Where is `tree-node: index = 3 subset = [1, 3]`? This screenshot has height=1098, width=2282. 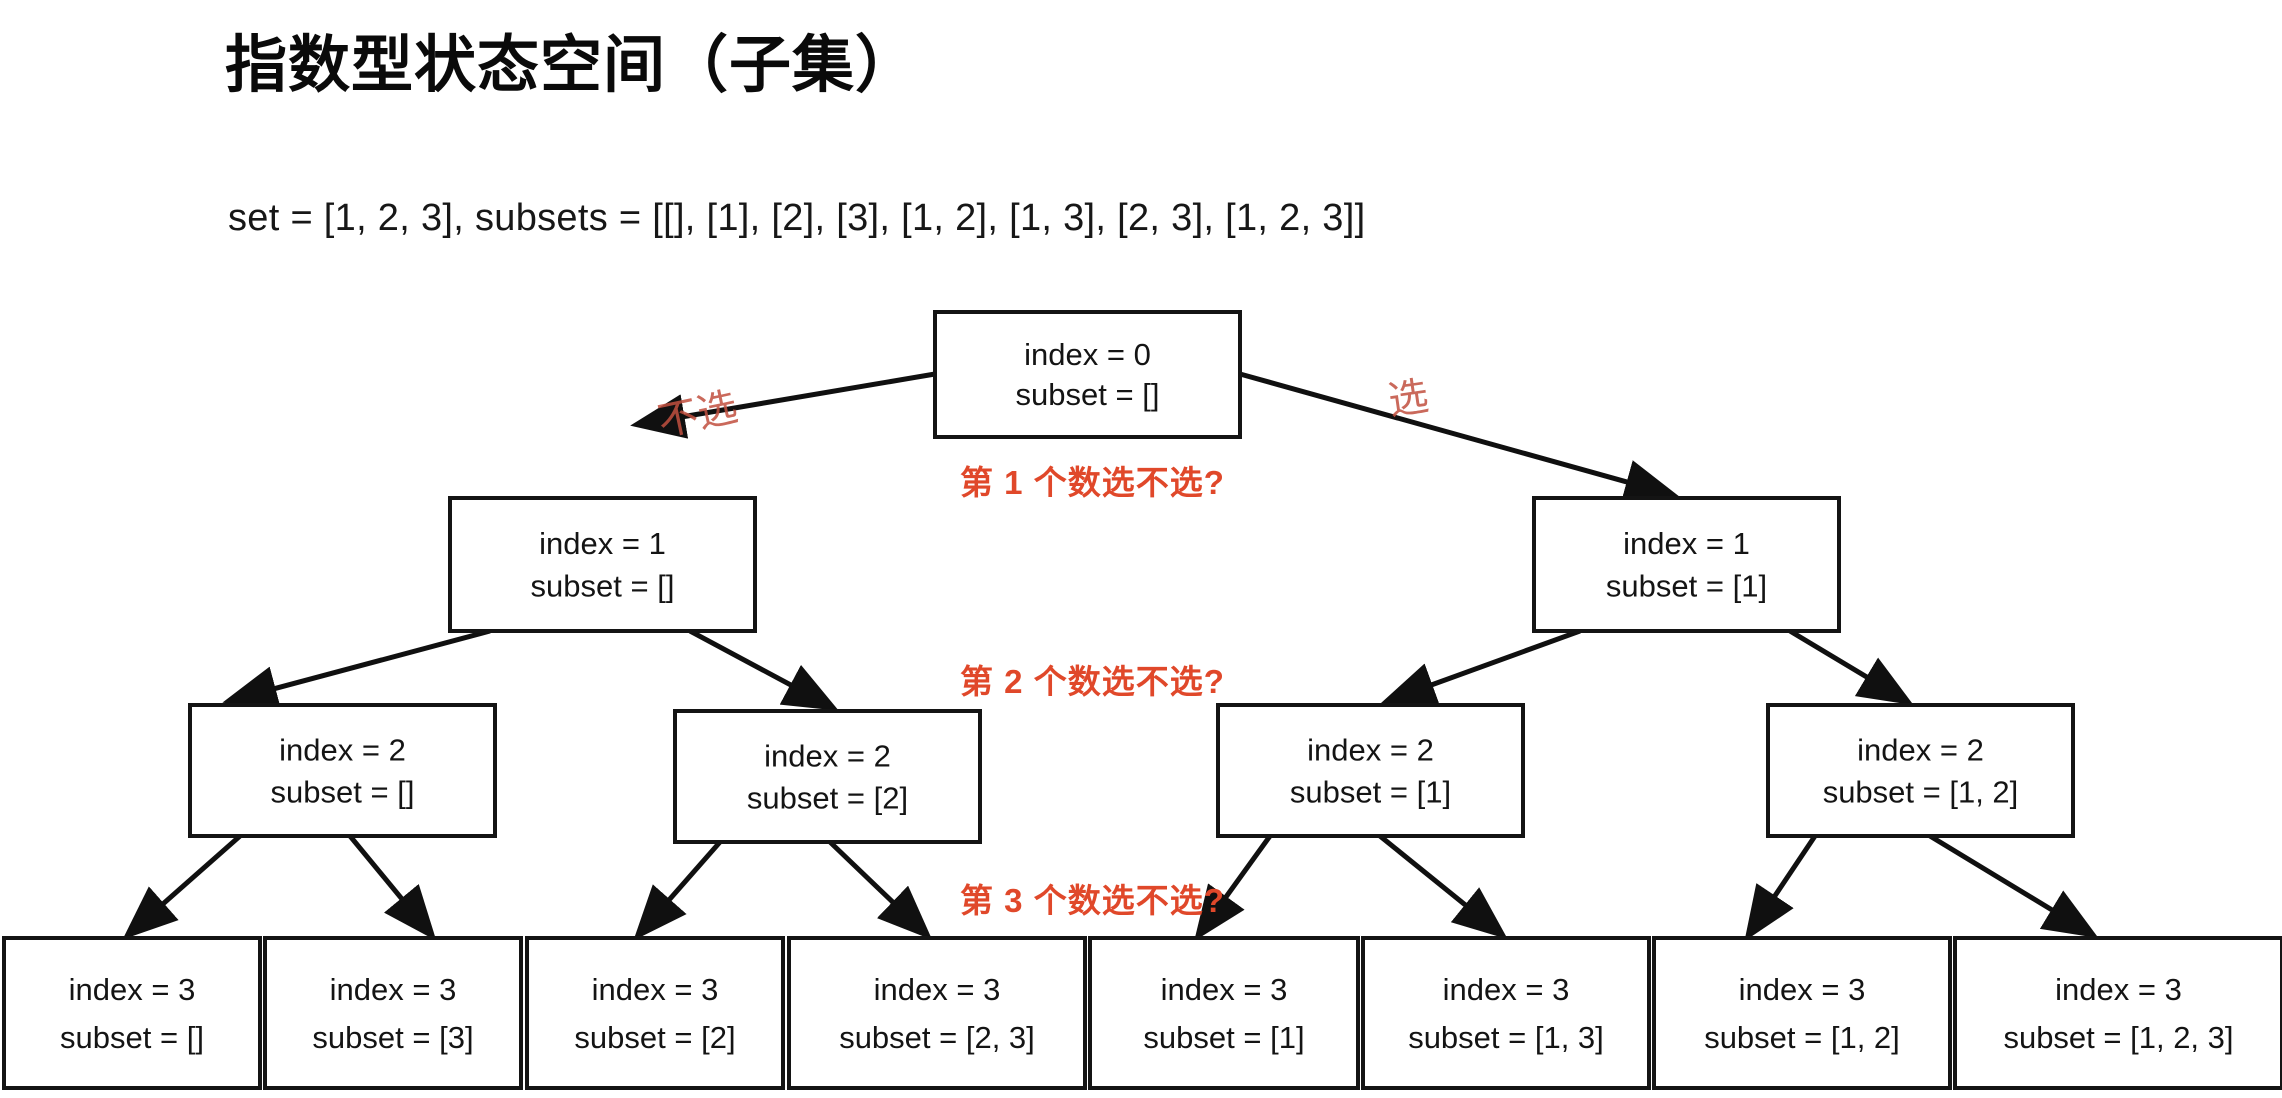
tree-node: index = 3 subset = [1, 3] is located at coordinates (1506, 1013).